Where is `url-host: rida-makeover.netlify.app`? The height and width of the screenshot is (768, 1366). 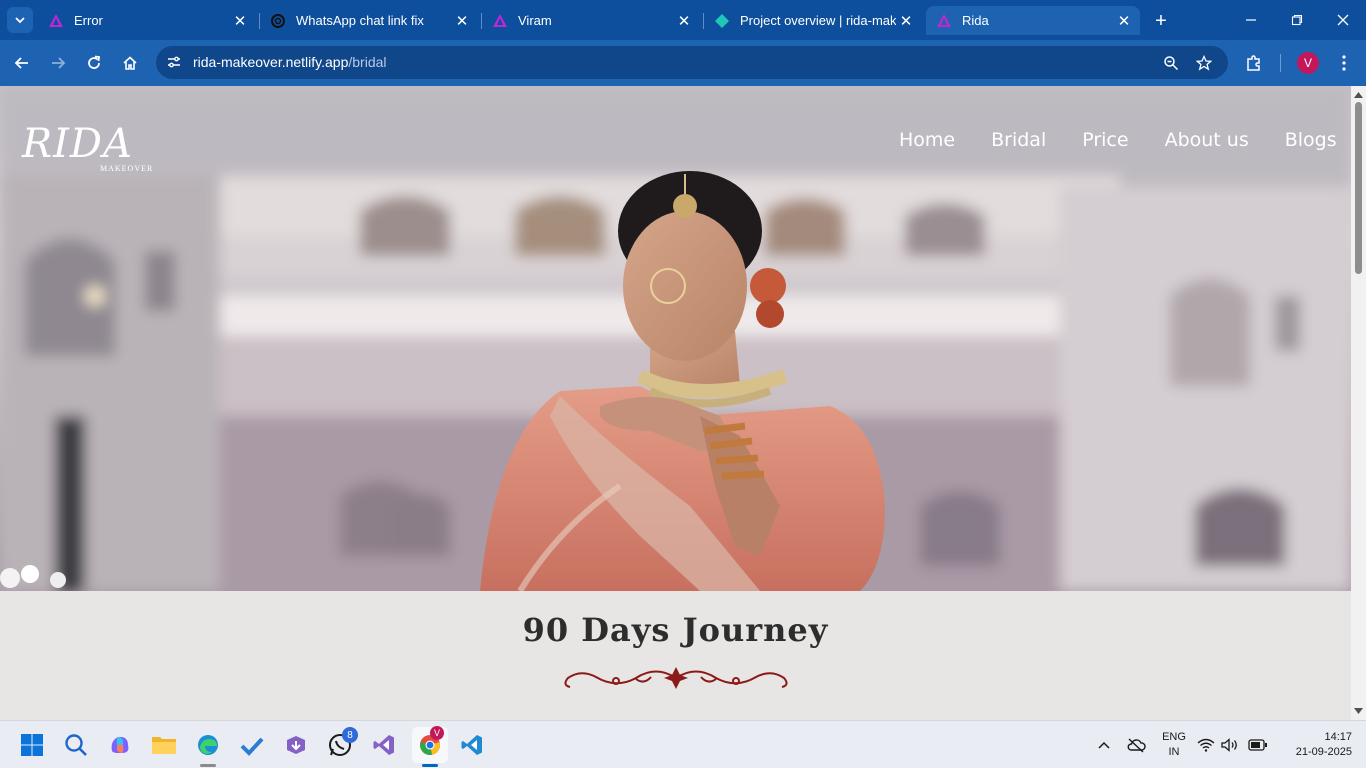
url-host: rida-makeover.netlify.app is located at coordinates (271, 62).